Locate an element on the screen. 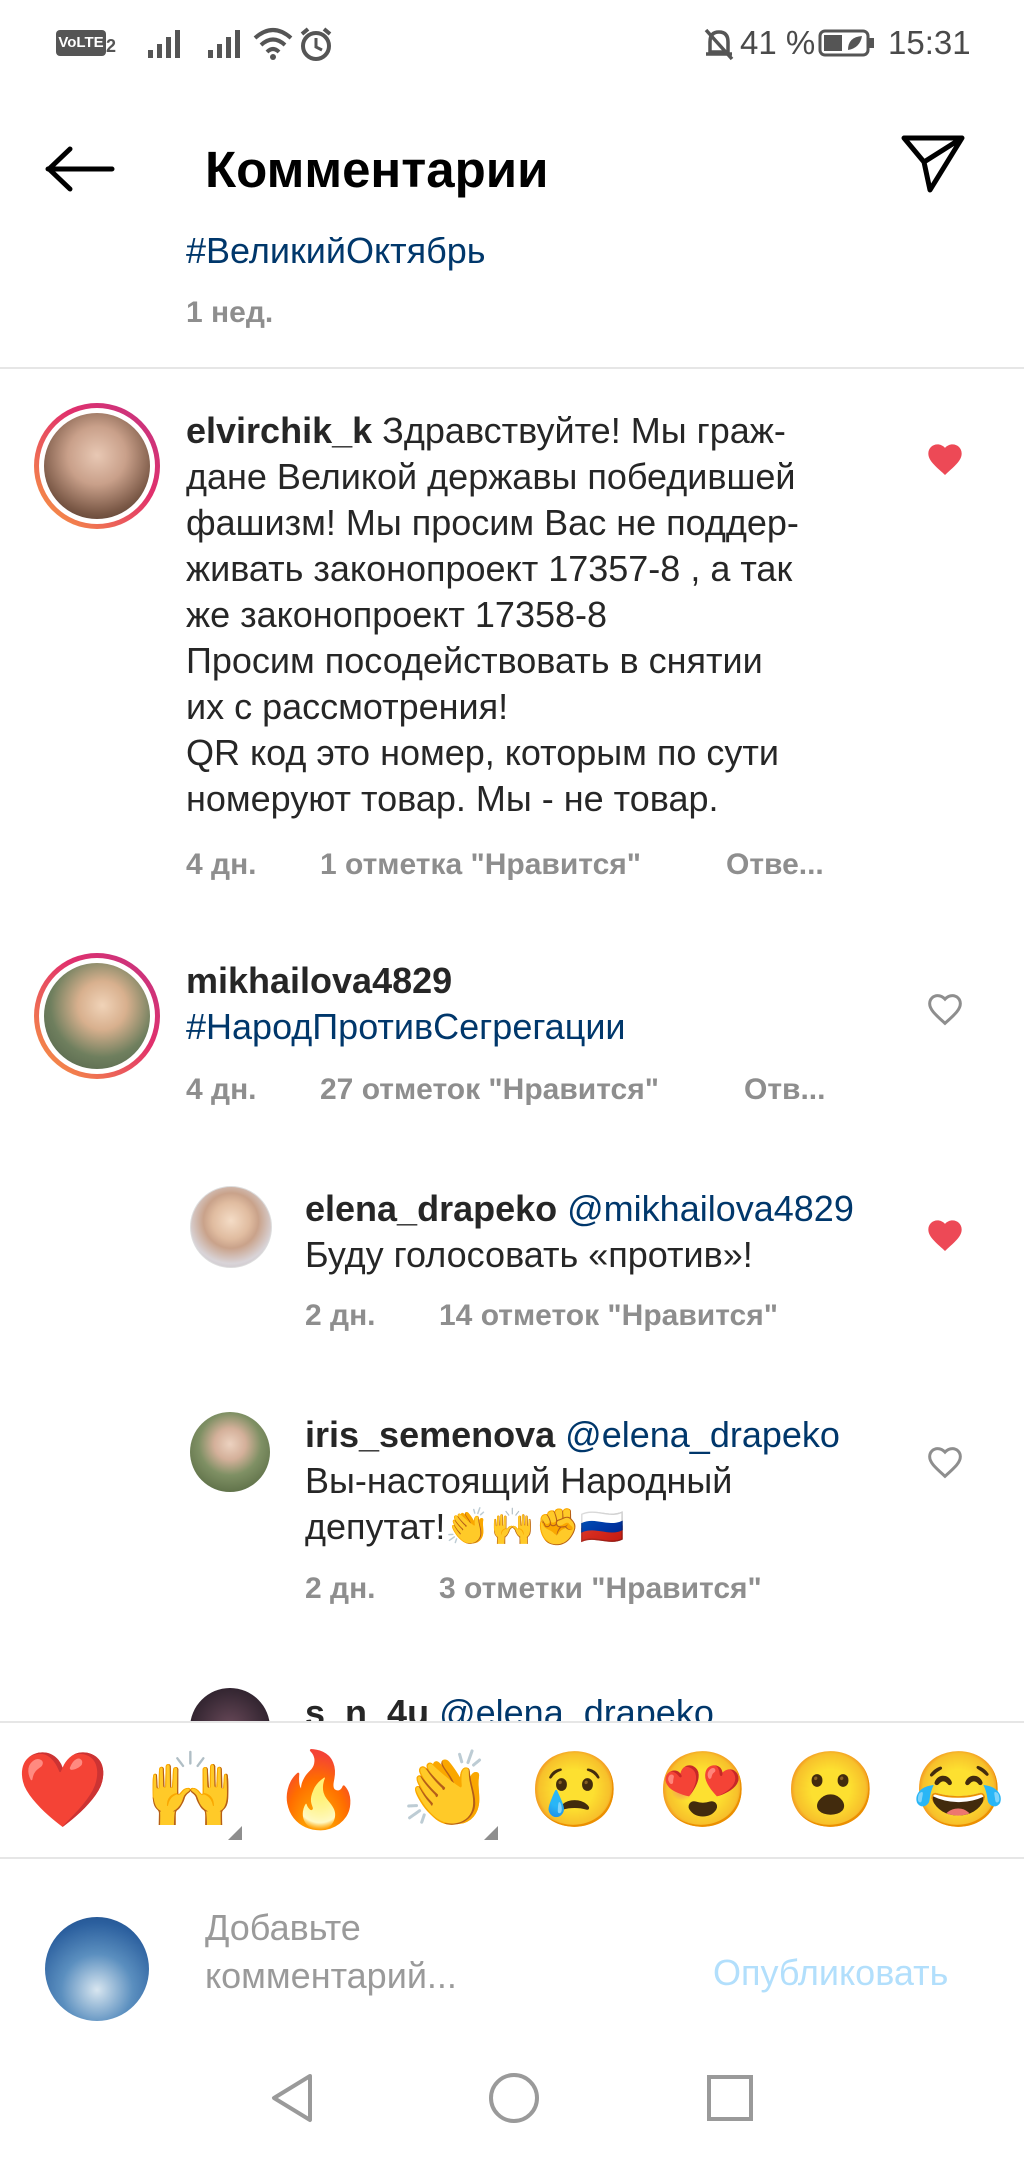  comment-body: mikhailova4829 #НародПротивСегрегации is located at coordinates (536, 1004).